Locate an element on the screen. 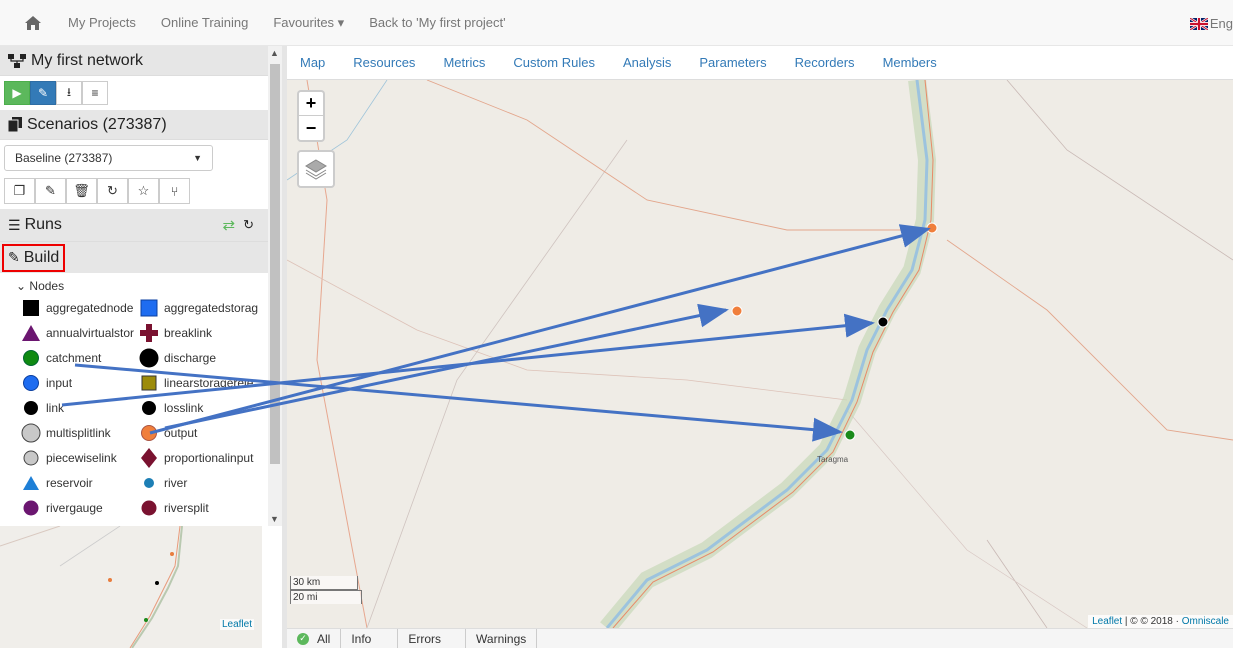 Image resolution: width=1233 pixels, height=648 pixels. node-type-linearstoragerele: linearstoragerele is located at coordinates (203, 382).